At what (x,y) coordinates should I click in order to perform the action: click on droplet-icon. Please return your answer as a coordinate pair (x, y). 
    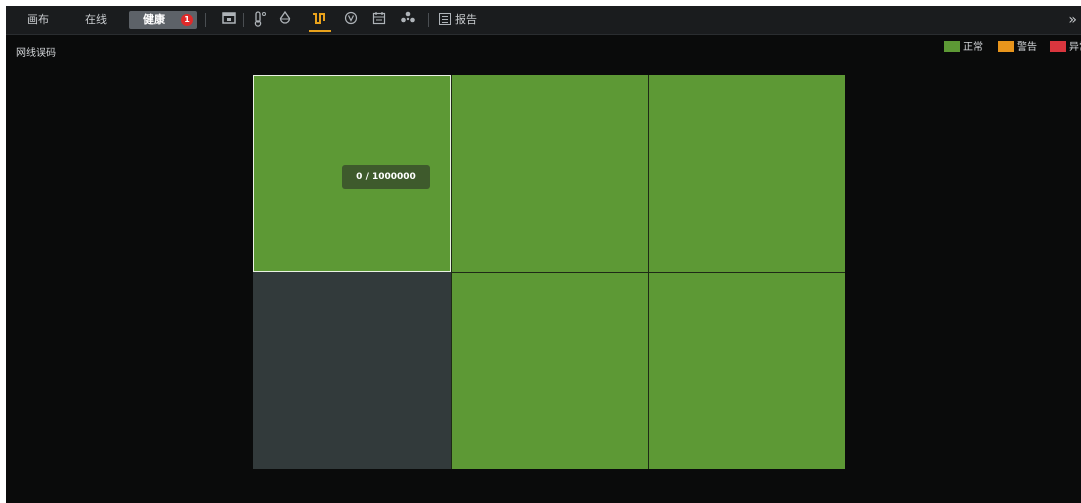
    Looking at the image, I should click on (285, 19).